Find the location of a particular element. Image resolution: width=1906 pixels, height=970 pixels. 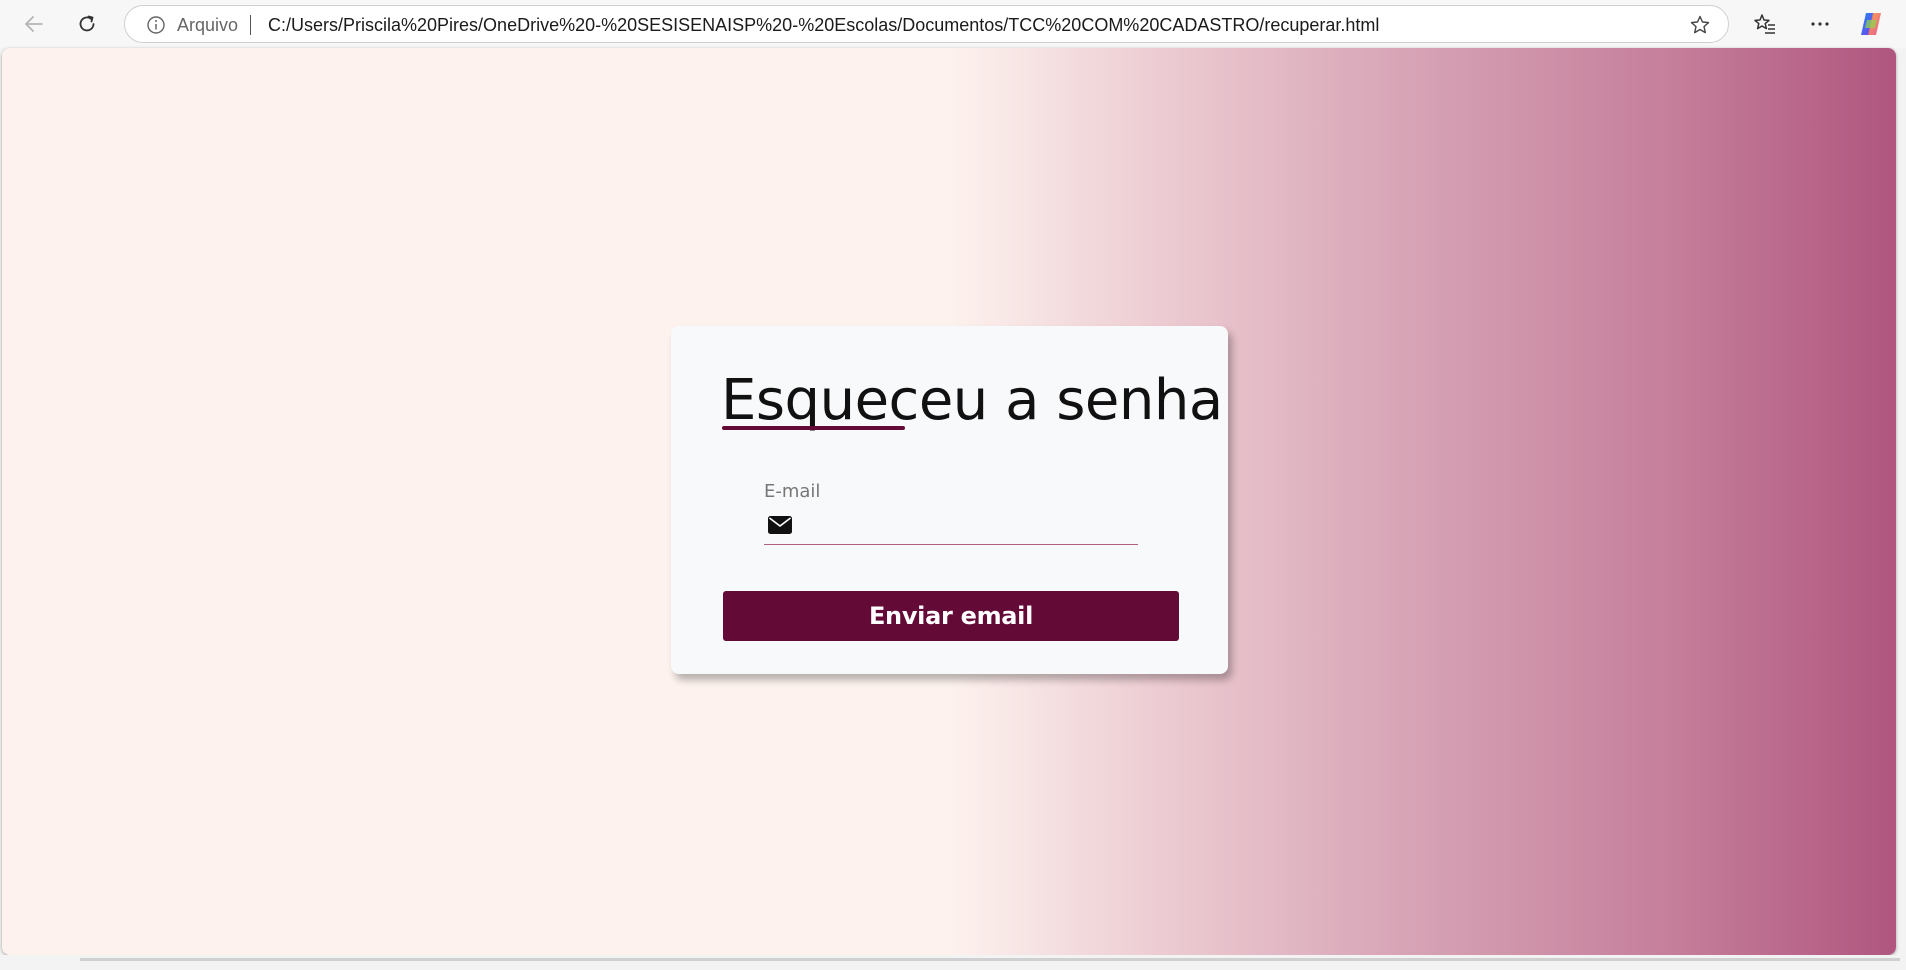

more-button is located at coordinates (1820, 24).